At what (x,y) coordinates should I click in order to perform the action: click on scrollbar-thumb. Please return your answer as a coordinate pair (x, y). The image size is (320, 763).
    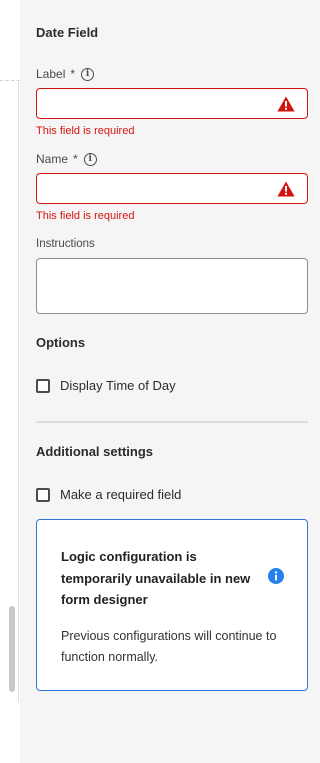
    Looking at the image, I should click on (12, 649).